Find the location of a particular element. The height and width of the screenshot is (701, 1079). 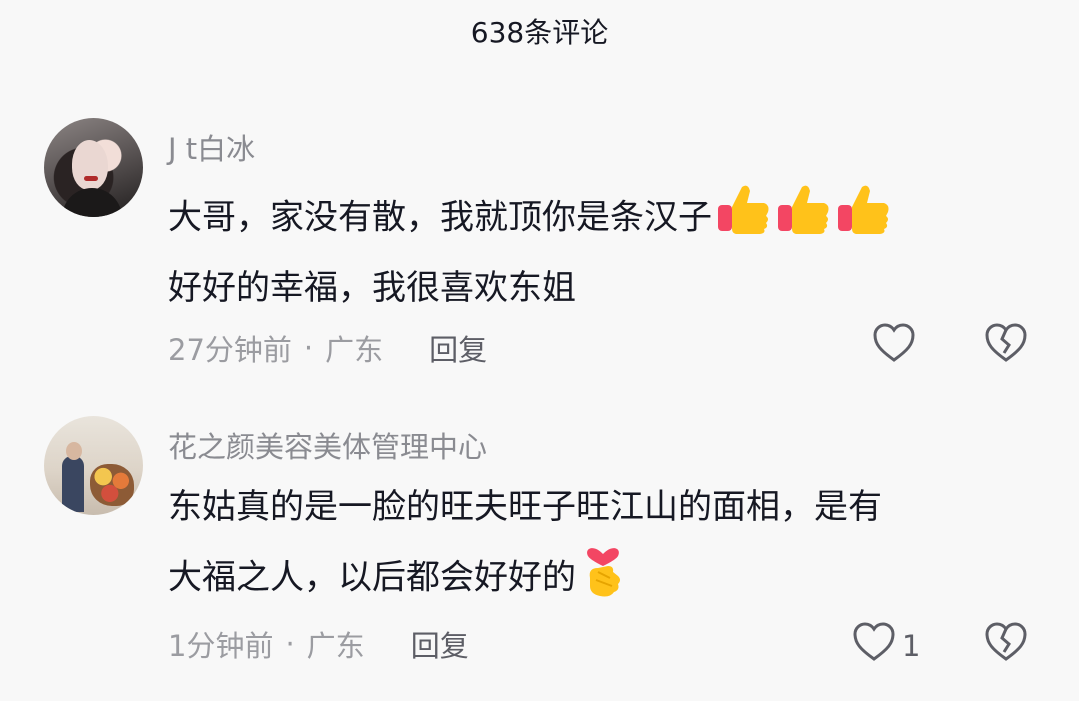

comment-username: 花之颜美容美体管理中心 is located at coordinates (327, 445).